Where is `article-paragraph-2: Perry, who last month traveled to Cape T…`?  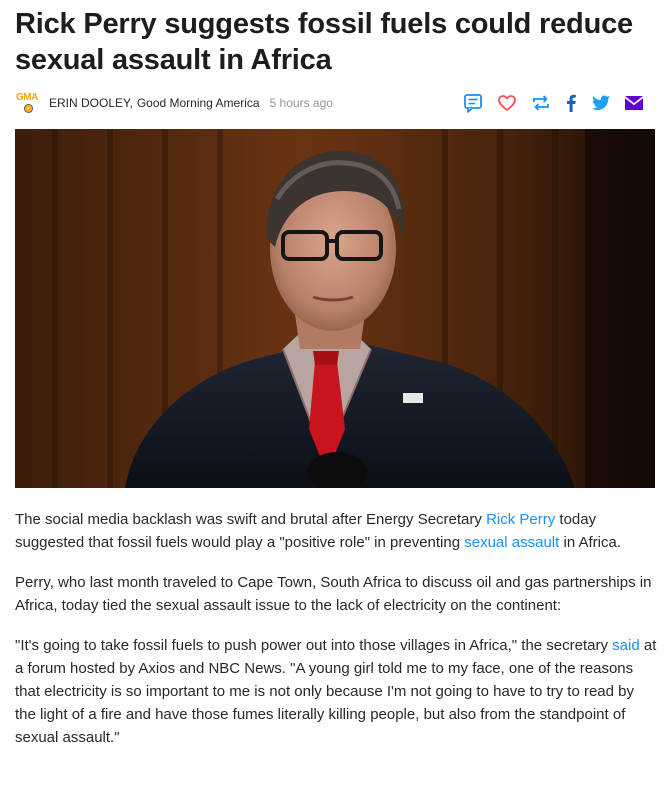 article-paragraph-2: Perry, who last month traveled to Cape T… is located at coordinates (333, 594).